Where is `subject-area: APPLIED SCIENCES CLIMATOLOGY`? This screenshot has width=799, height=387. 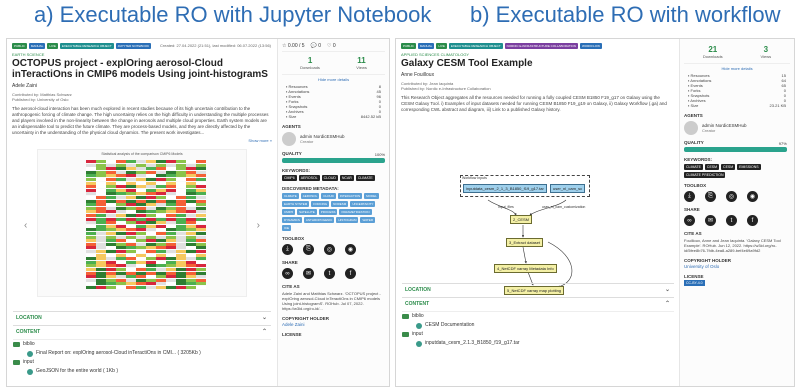
subject-area: APPLIED SCIENCES CLIMATOLOGY is located at coordinates (537, 54).